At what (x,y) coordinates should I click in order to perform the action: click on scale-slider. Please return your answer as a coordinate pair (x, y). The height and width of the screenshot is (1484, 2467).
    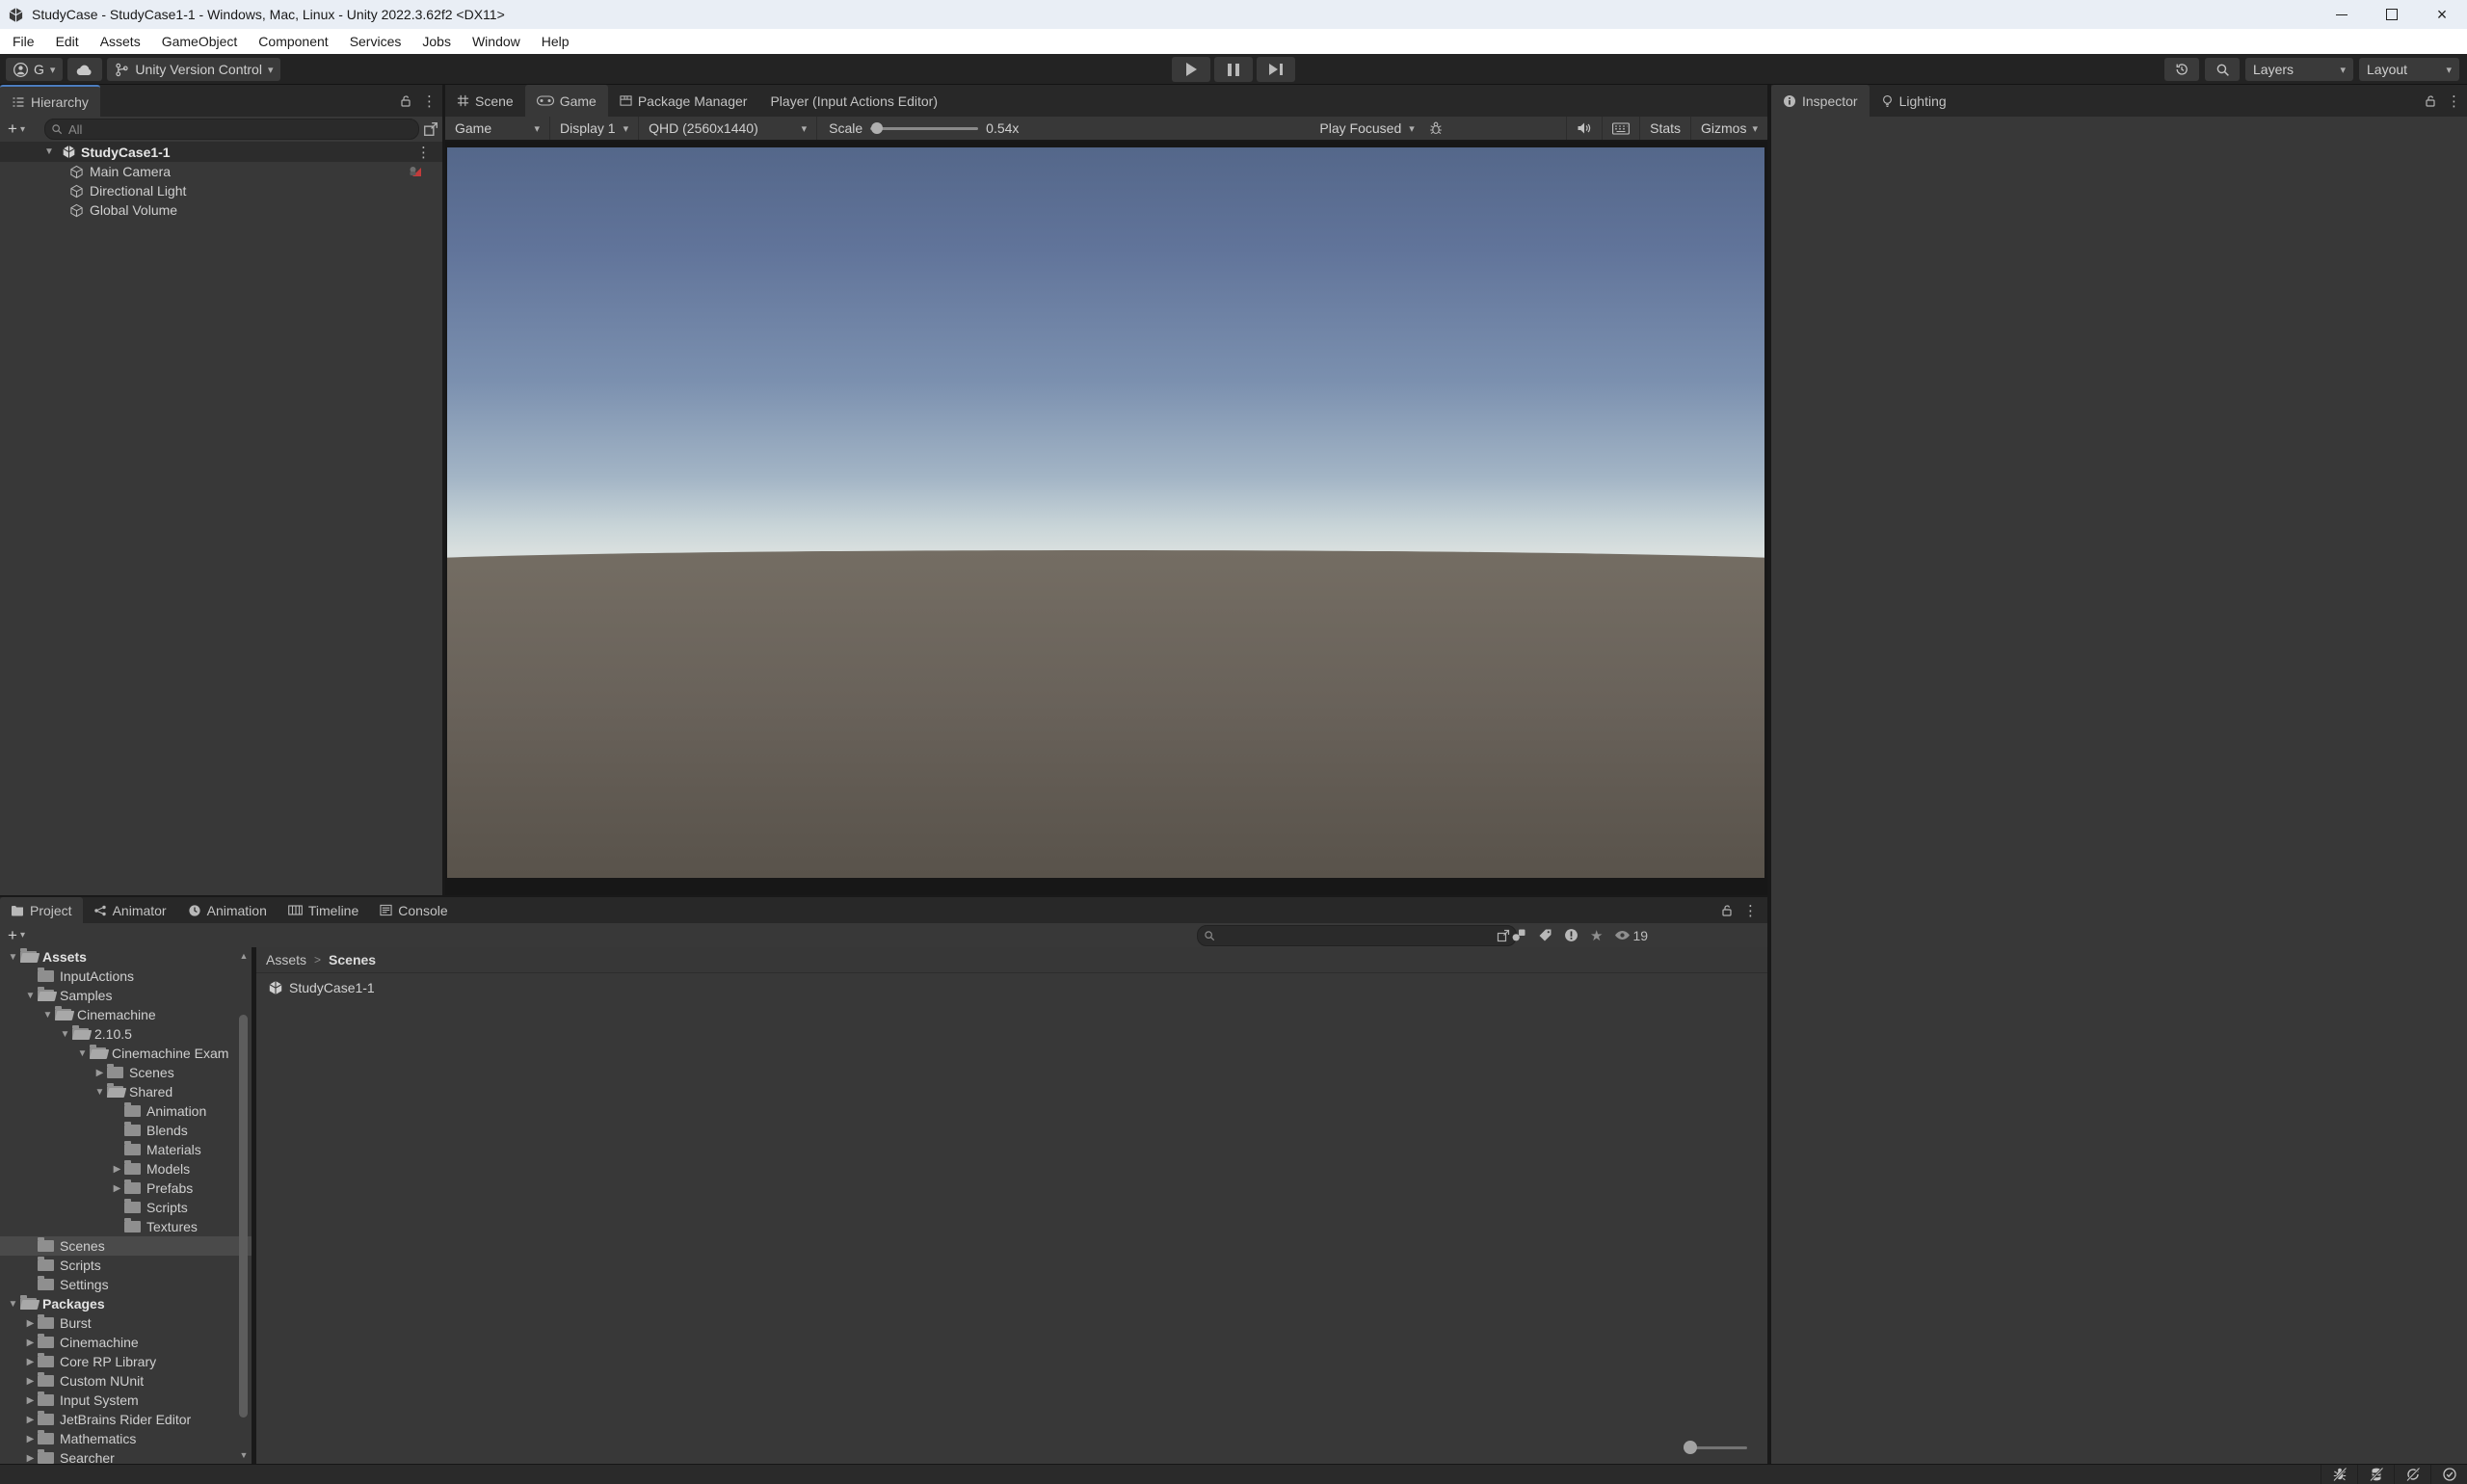
    Looking at the image, I should click on (924, 128).